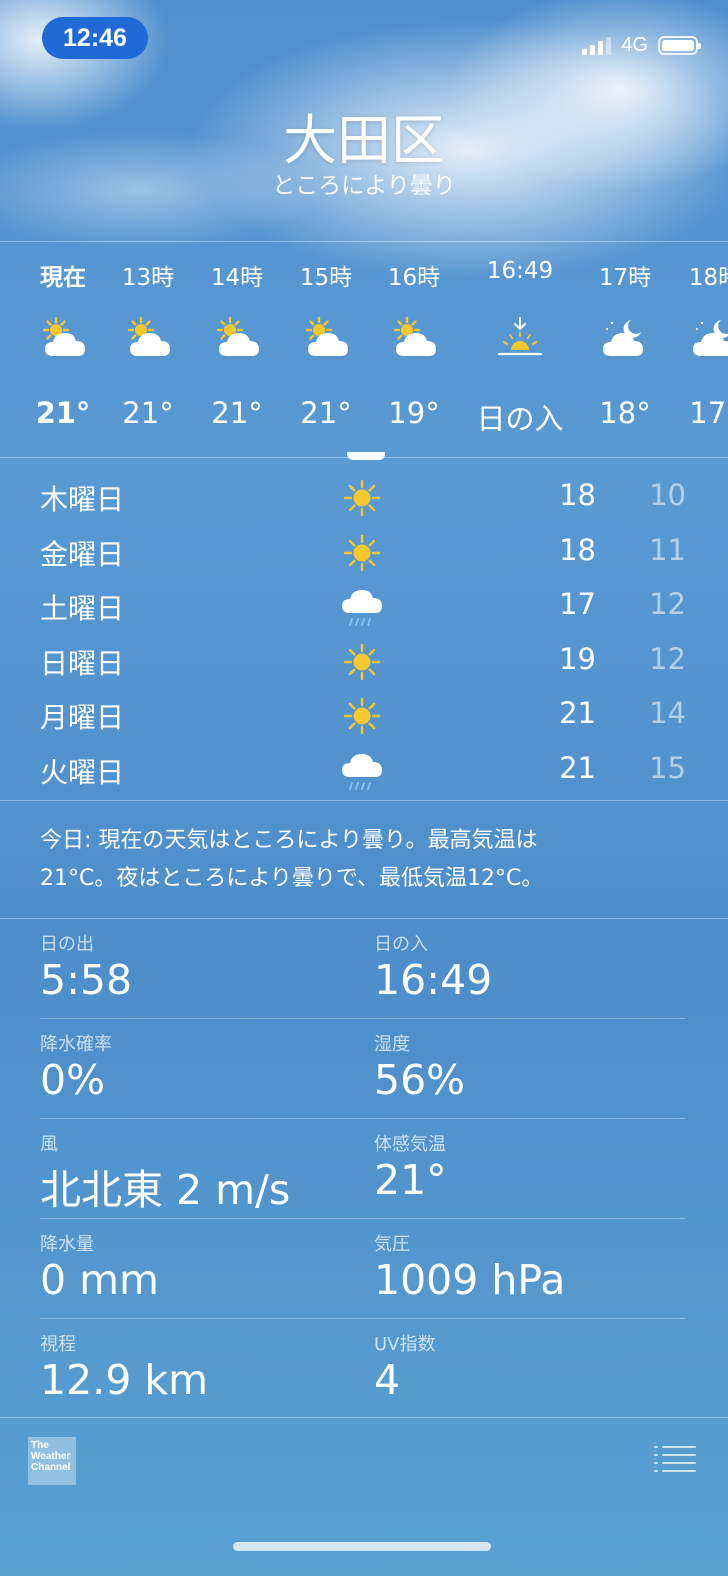  What do you see at coordinates (387, 1380) in the screenshot?
I see `detail-value: 4` at bounding box center [387, 1380].